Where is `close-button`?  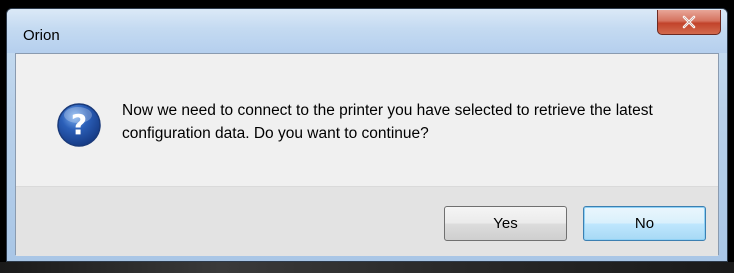
close-button is located at coordinates (689, 22).